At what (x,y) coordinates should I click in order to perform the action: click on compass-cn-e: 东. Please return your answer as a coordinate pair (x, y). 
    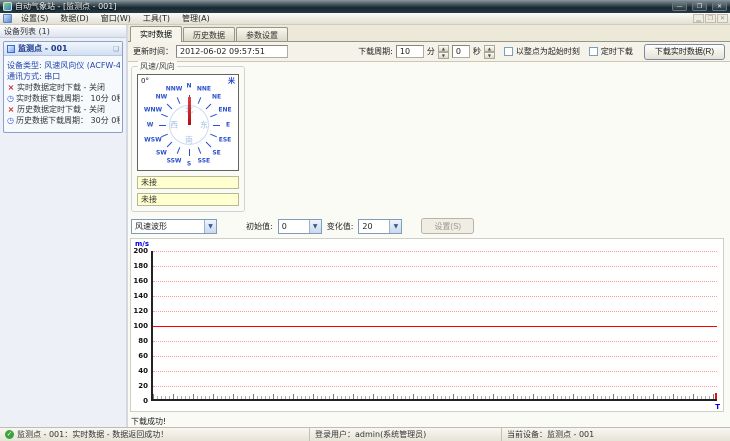
    Looking at the image, I should click on (204, 125).